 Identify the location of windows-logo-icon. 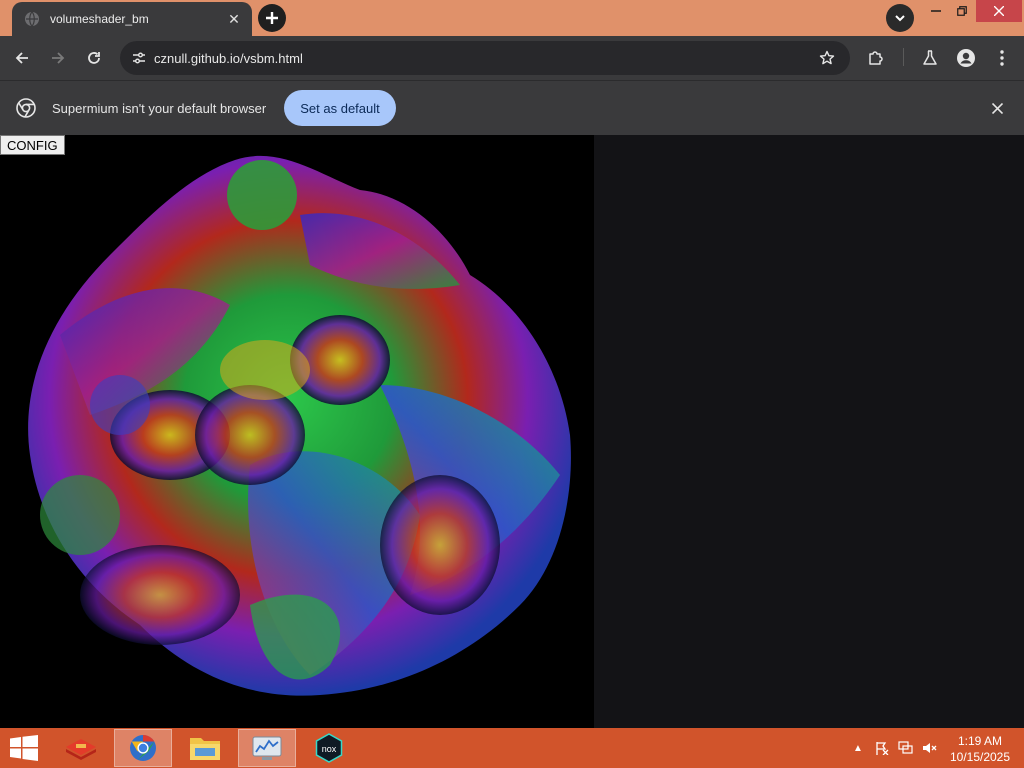
(24, 748).